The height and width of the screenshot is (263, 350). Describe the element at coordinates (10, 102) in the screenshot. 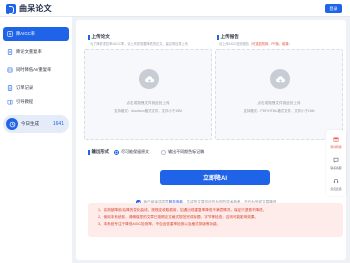

I see `book-icon` at that location.